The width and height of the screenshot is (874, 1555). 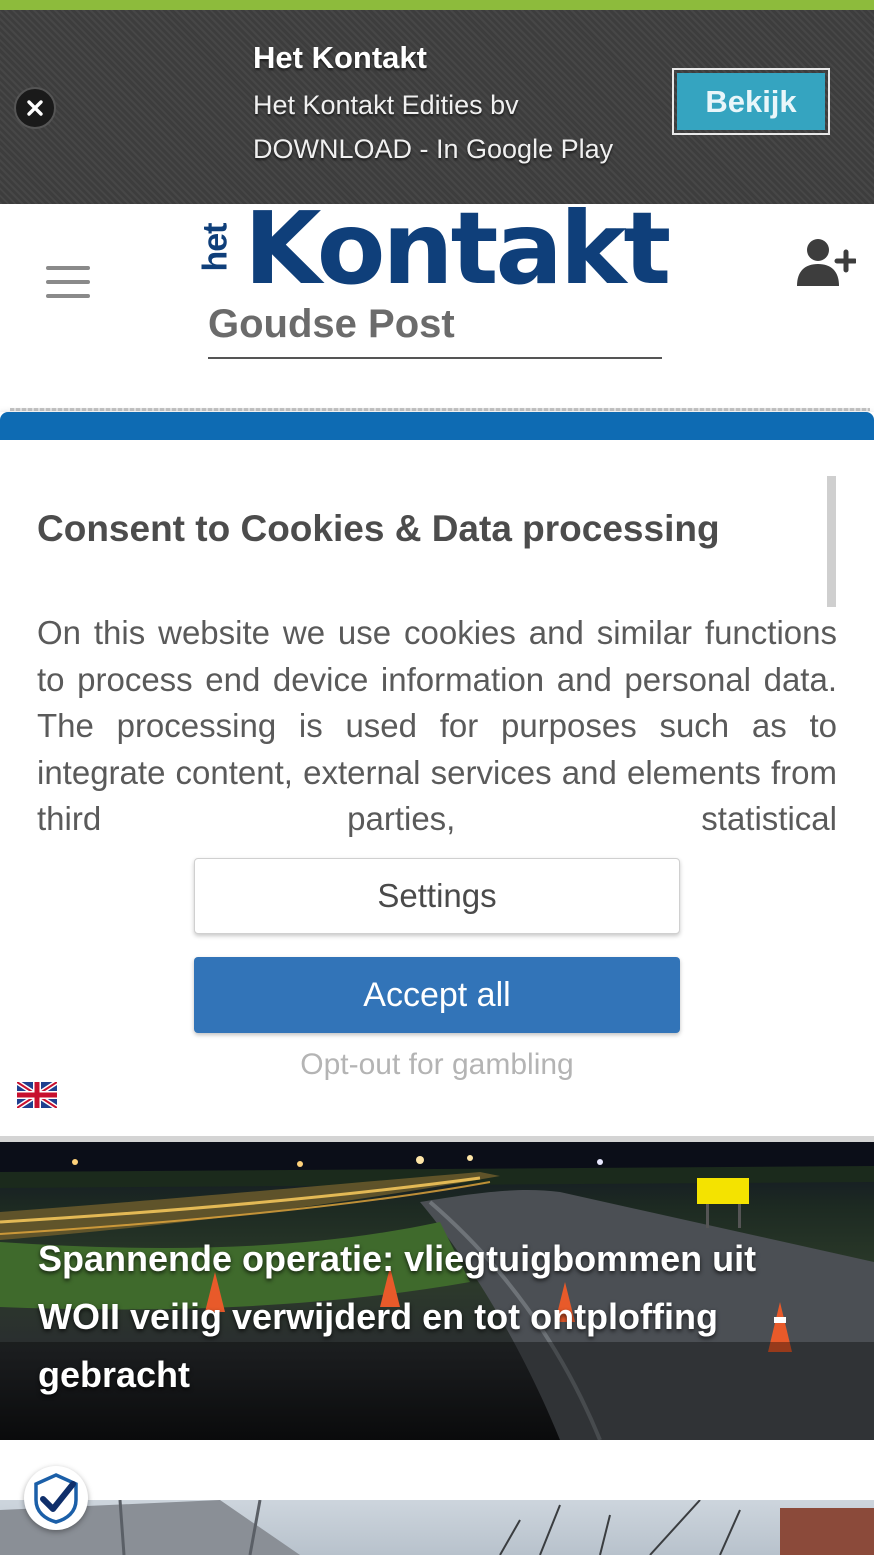 I want to click on next-article-photo, so click(x=437, y=1527).